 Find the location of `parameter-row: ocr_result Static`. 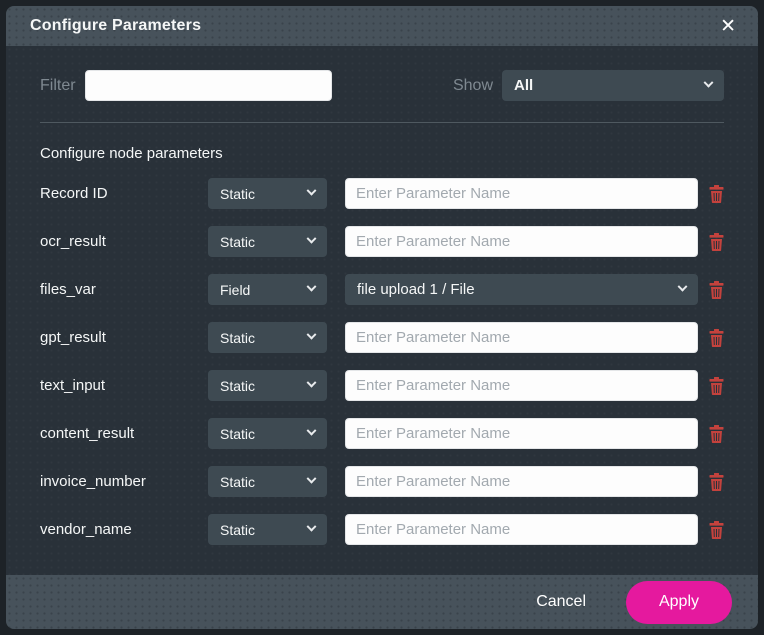

parameter-row: ocr_result Static is located at coordinates (382, 241).